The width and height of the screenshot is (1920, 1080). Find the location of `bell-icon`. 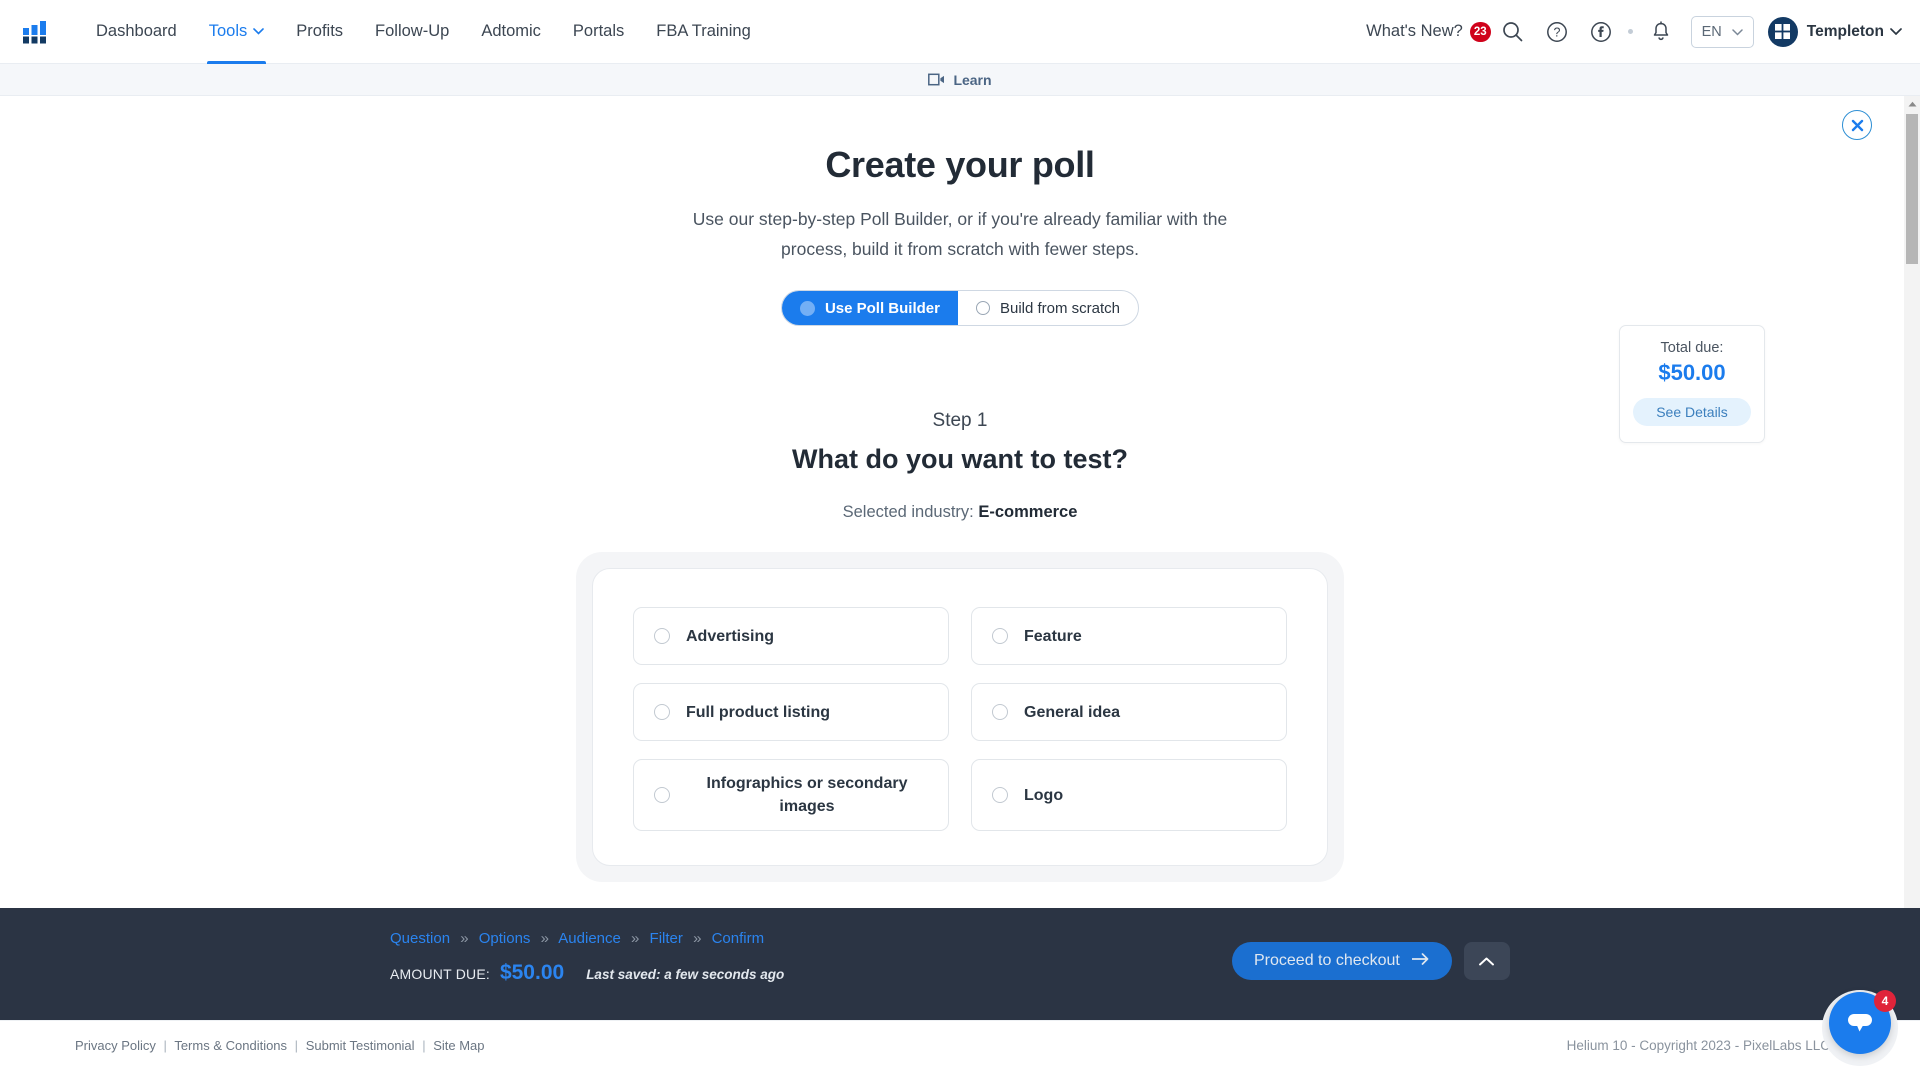

bell-icon is located at coordinates (1660, 30).